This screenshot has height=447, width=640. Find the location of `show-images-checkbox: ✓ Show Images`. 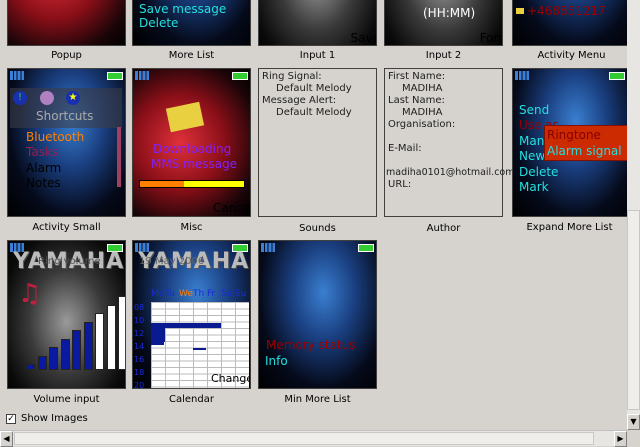

show-images-checkbox: ✓ Show Images is located at coordinates (47, 418).